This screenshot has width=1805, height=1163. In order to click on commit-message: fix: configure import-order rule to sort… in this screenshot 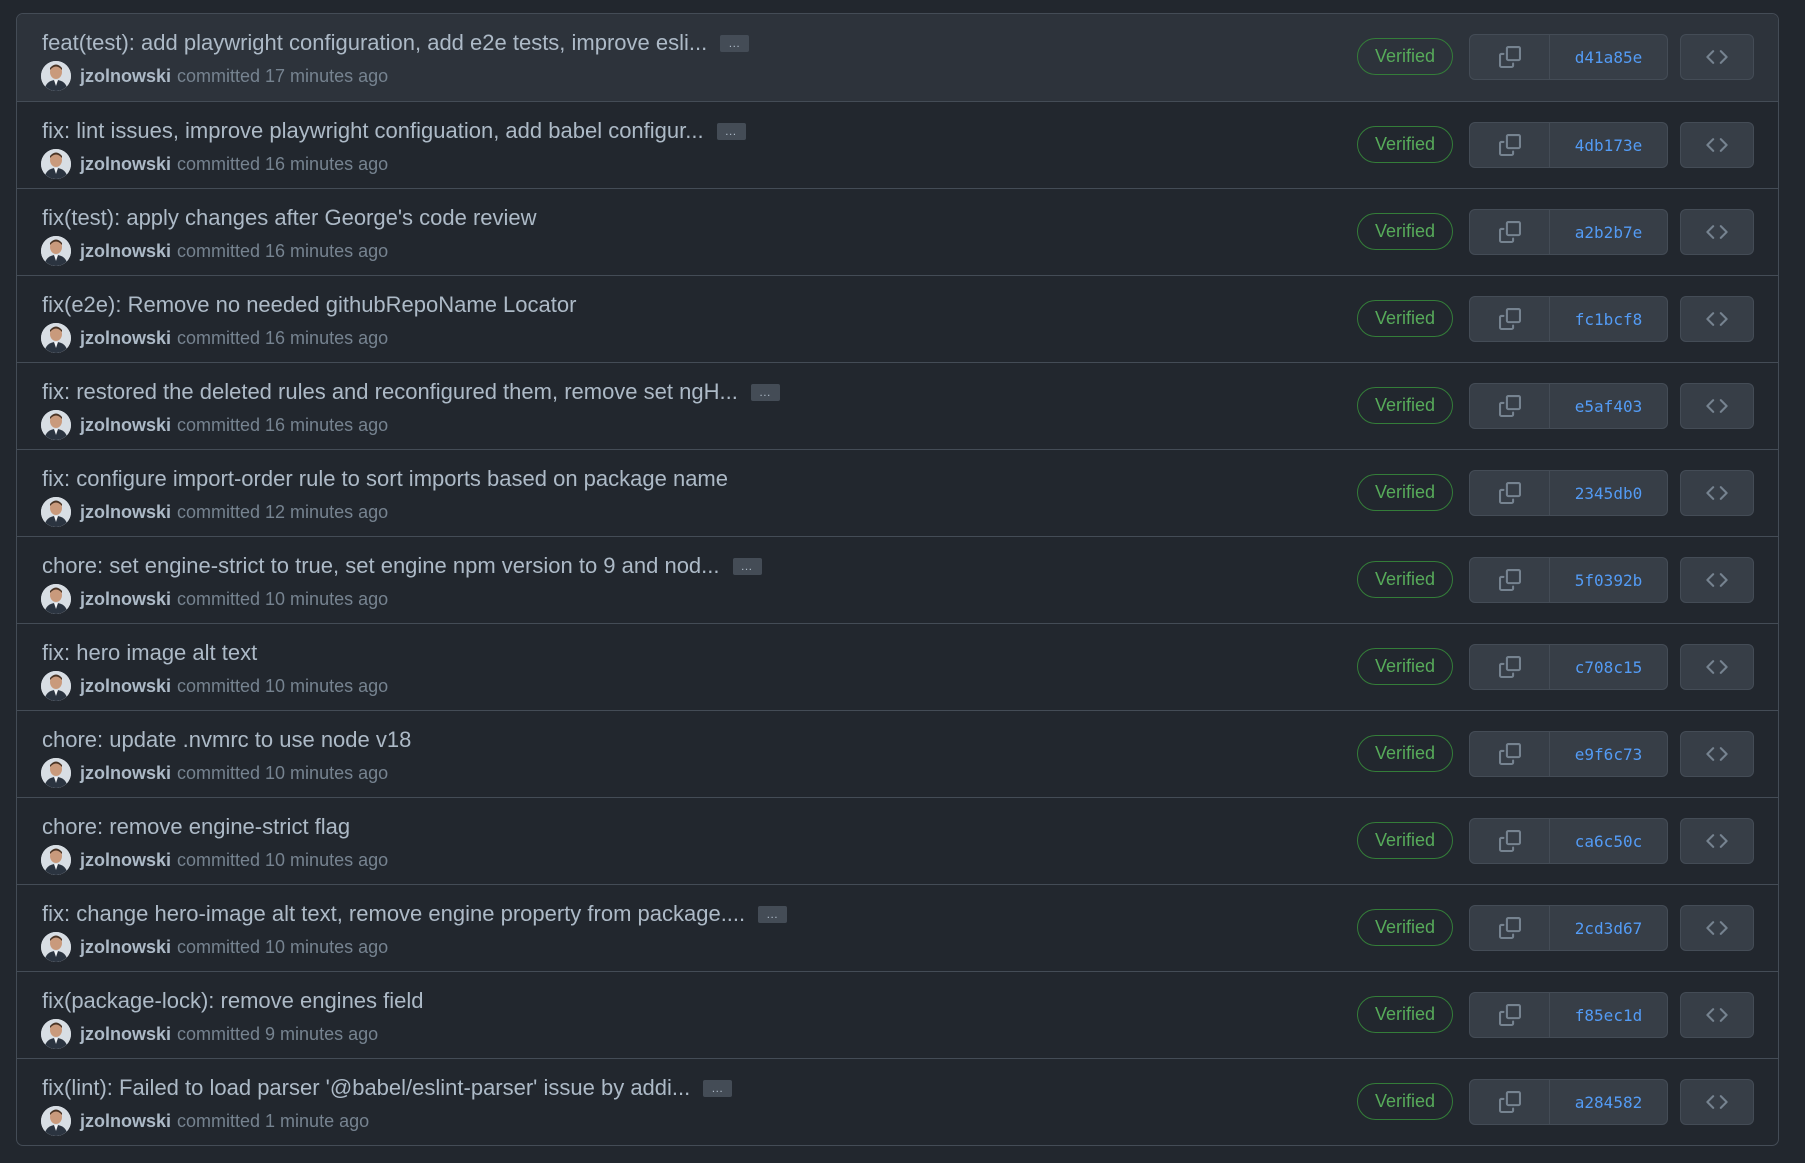, I will do `click(385, 479)`.